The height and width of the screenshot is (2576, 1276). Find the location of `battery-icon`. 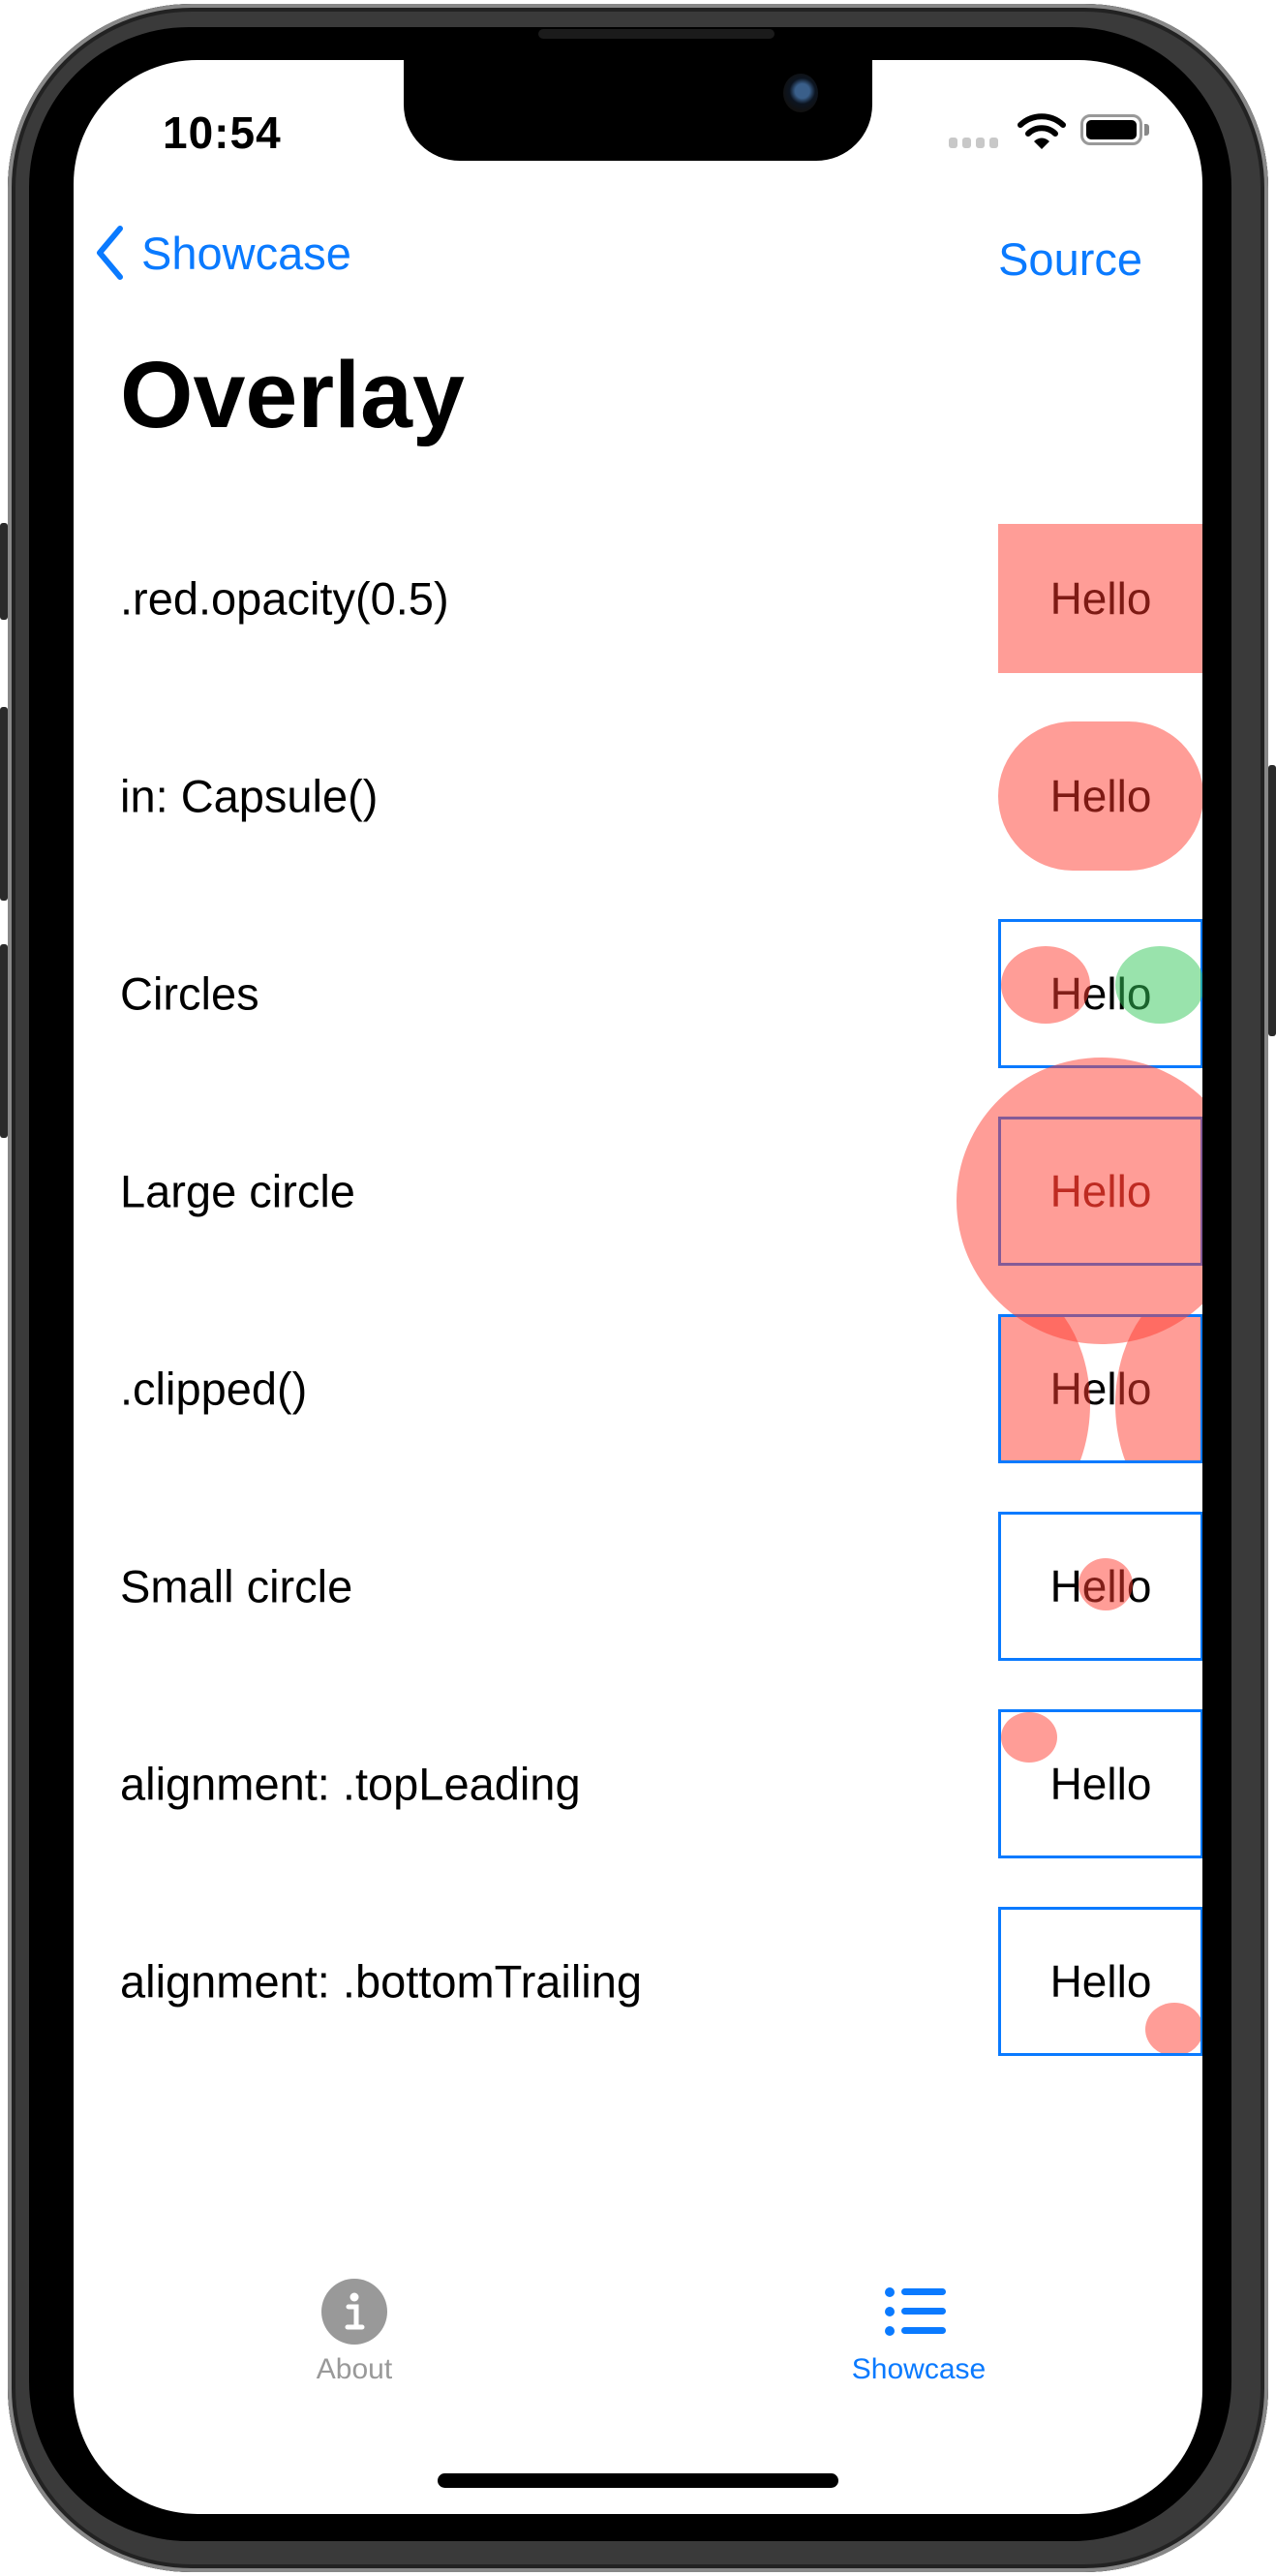

battery-icon is located at coordinates (1111, 129).